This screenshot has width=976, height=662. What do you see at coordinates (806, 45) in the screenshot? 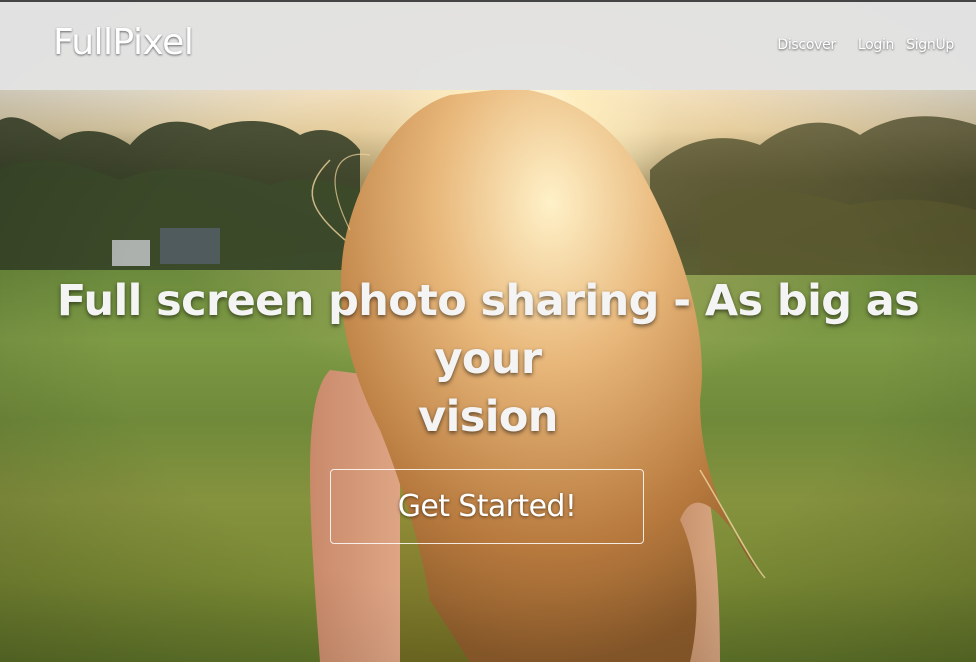
I see `nav-discover-link: Discover` at bounding box center [806, 45].